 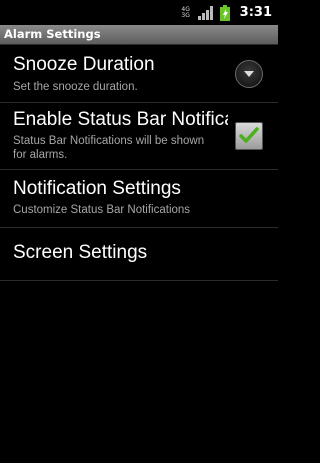 I want to click on network-type-bottom: 3G, so click(x=185, y=15).